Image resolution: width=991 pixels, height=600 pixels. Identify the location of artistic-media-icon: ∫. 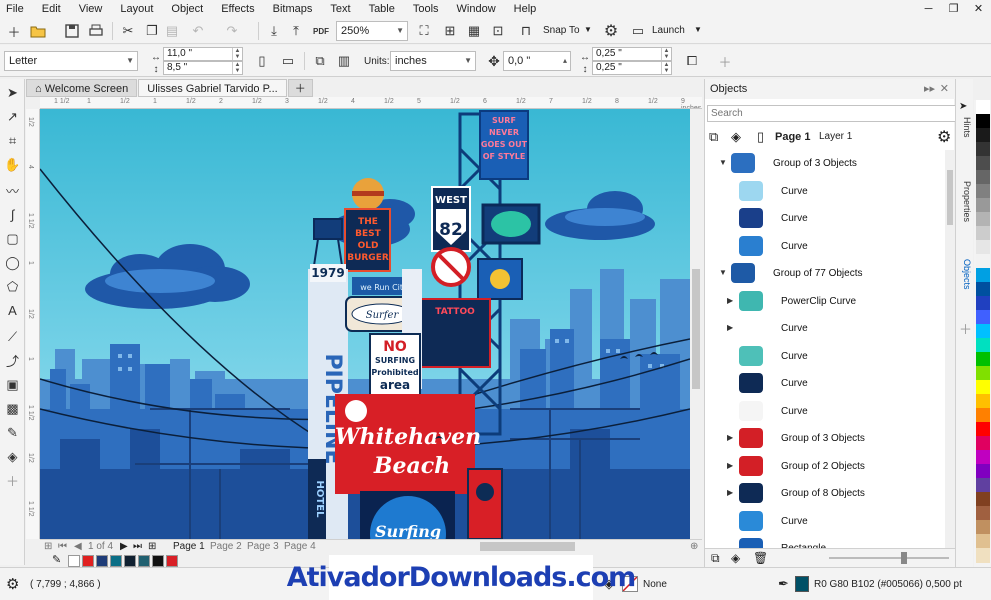
(12, 214).